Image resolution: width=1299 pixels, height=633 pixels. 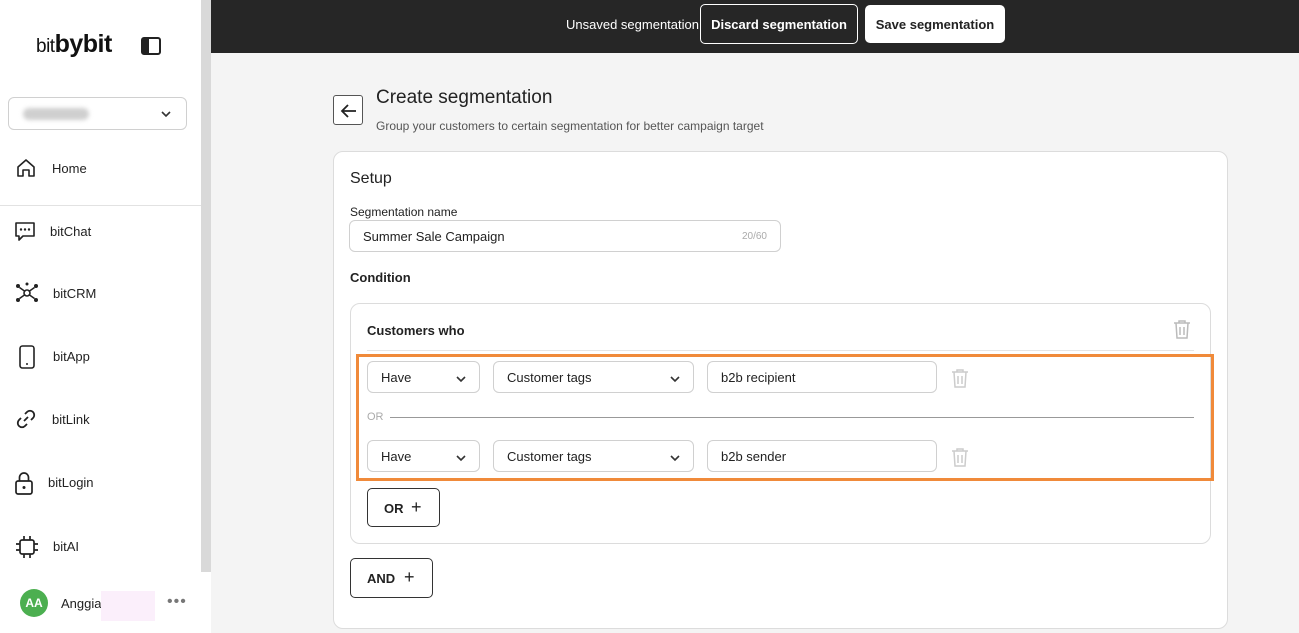 I want to click on chip-icon, so click(x=26, y=546).